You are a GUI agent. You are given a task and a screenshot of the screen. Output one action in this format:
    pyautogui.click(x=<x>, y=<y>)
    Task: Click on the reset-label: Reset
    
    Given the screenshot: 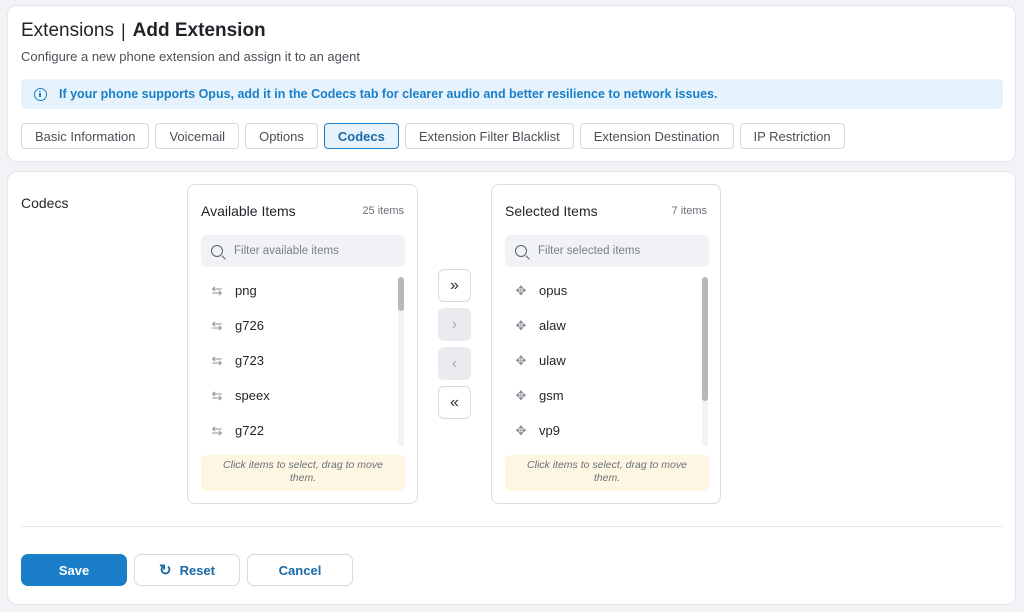 What is the action you would take?
    pyautogui.click(x=197, y=570)
    